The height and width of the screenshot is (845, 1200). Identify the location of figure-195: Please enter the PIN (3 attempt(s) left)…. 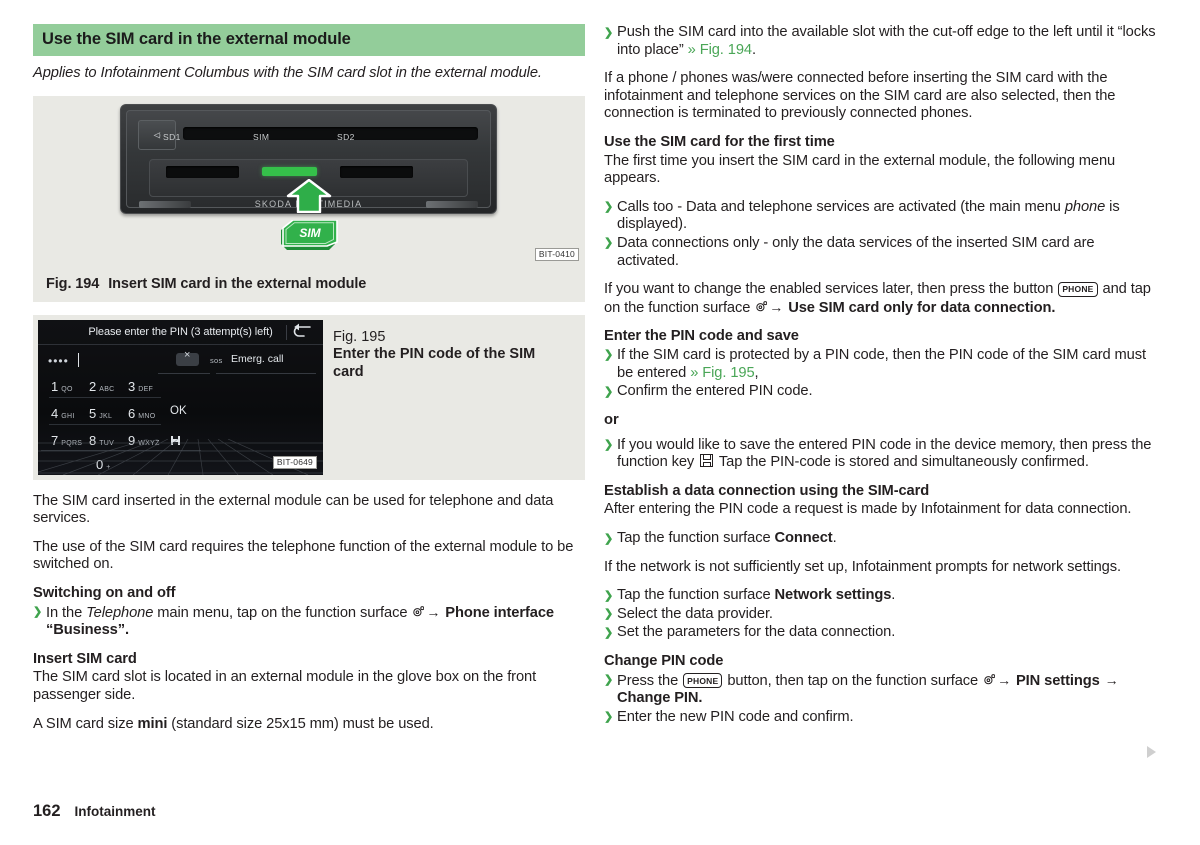
(309, 397).